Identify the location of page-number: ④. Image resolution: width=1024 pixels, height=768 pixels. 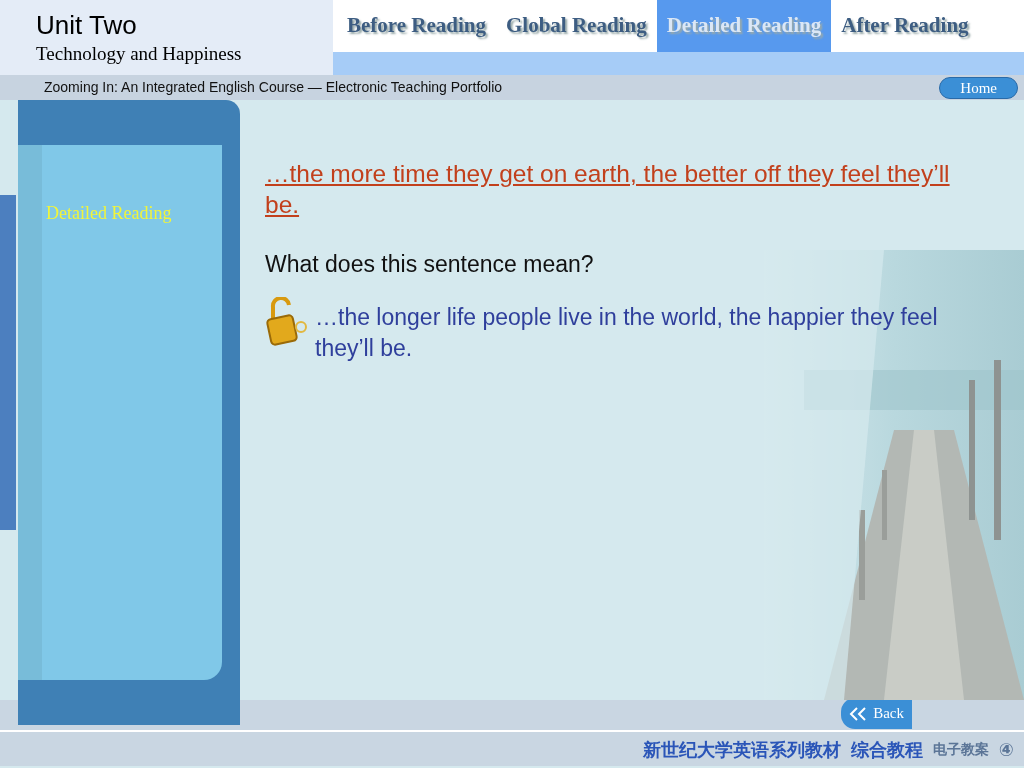
(1006, 749).